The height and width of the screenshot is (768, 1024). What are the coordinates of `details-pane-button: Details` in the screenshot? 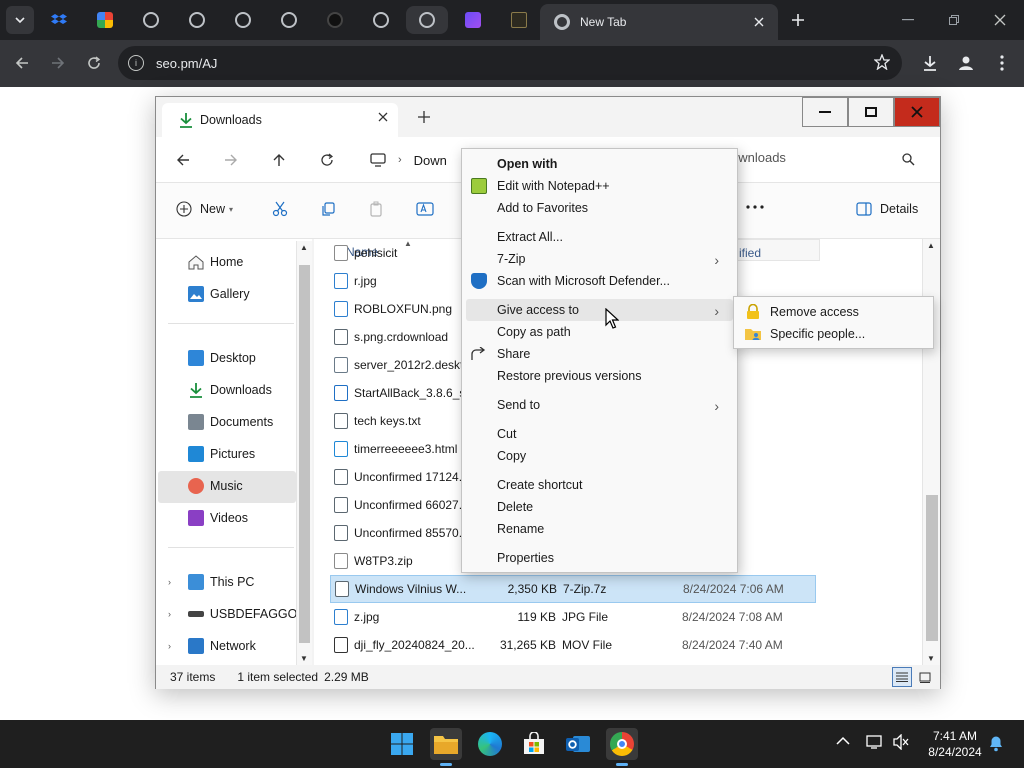 It's located at (887, 209).